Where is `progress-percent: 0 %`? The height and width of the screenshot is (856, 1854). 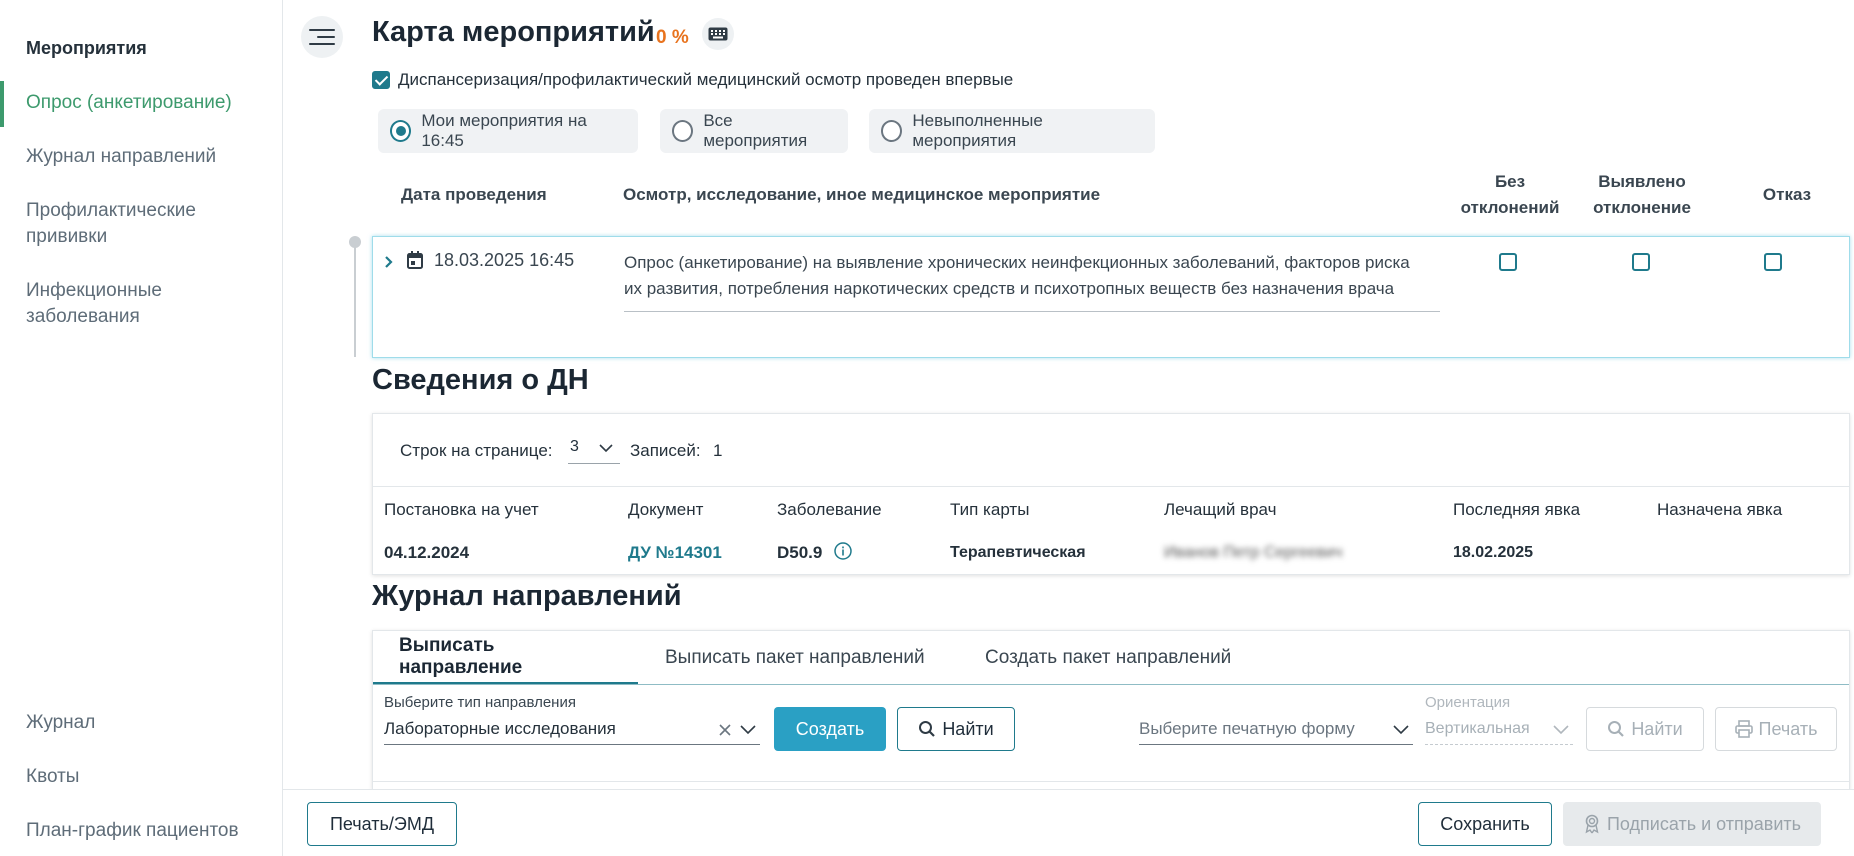
progress-percent: 0 % is located at coordinates (672, 37).